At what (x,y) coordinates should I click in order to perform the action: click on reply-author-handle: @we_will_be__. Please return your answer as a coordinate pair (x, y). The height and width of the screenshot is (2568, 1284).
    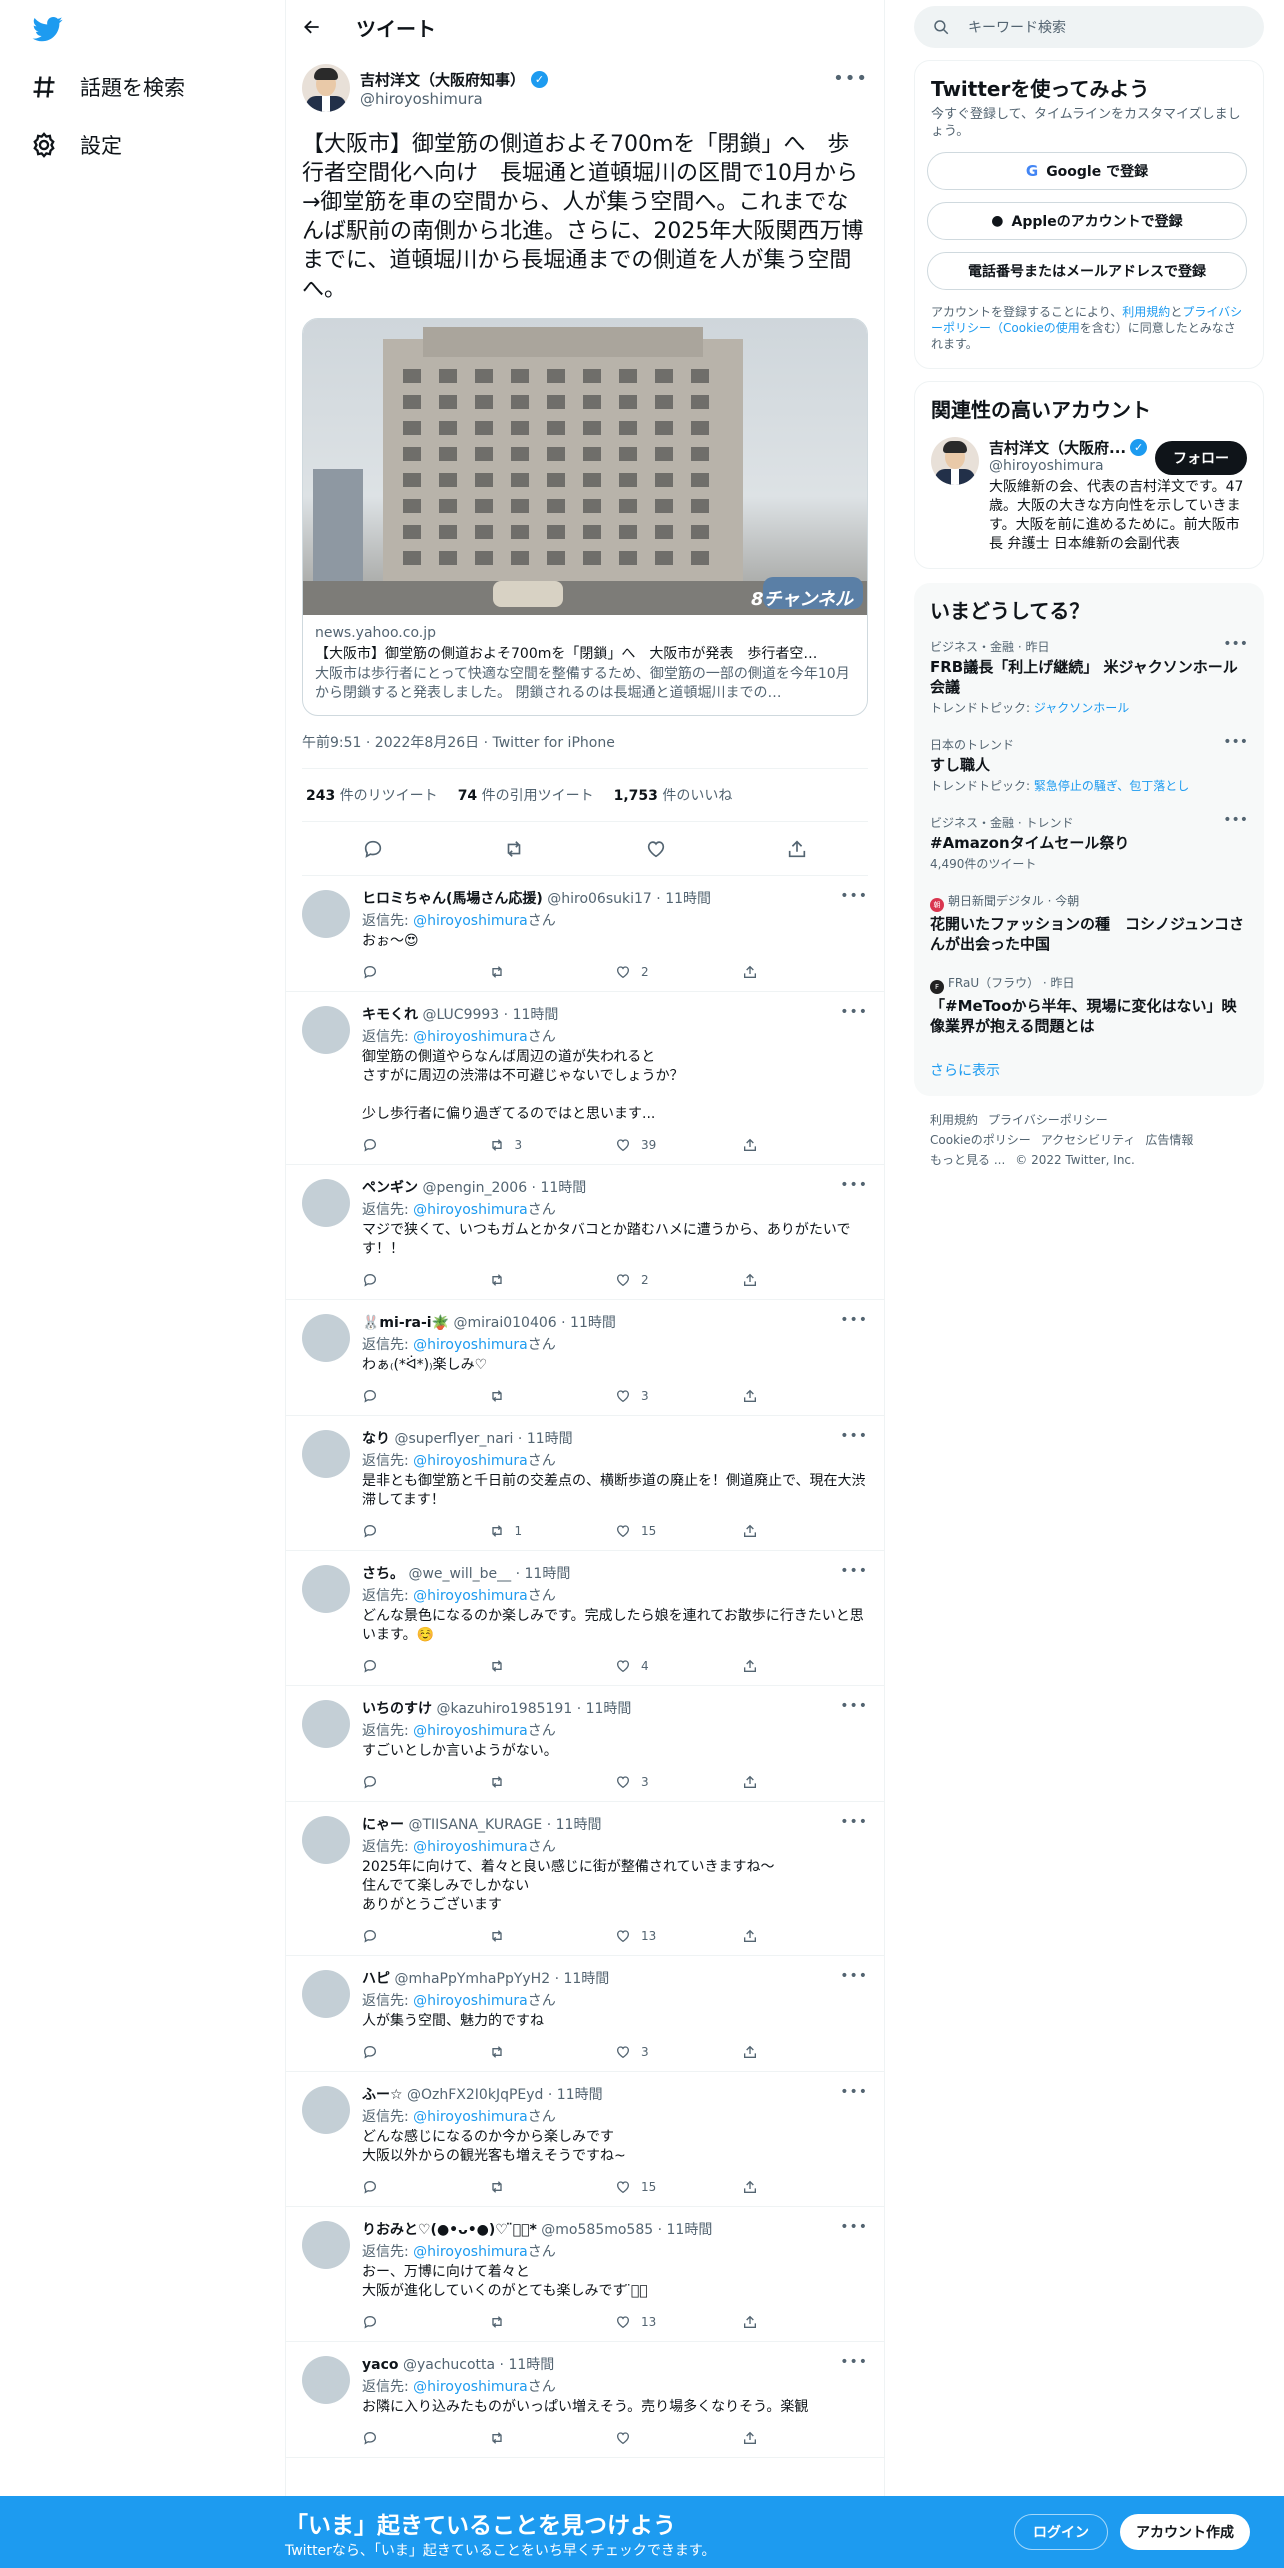
    Looking at the image, I should click on (459, 1574).